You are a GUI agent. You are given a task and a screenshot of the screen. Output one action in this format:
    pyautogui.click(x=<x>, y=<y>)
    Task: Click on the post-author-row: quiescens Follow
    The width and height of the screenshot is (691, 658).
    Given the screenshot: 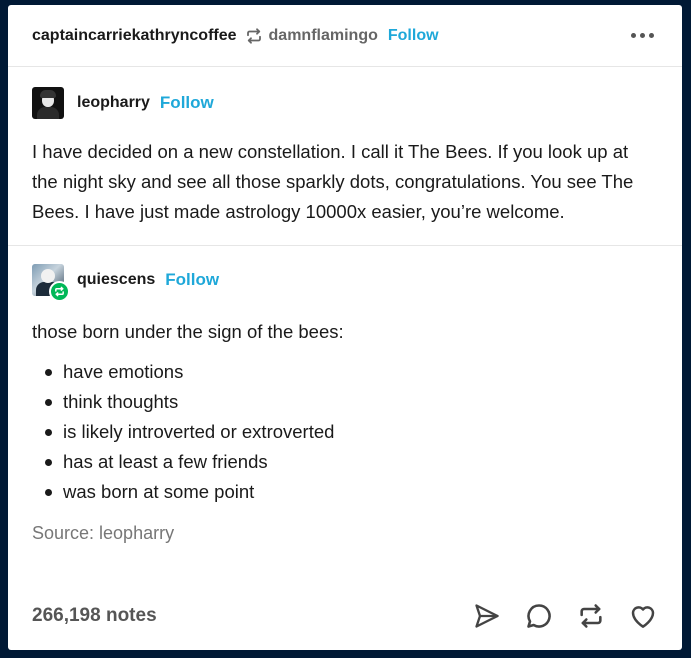 What is the action you would take?
    pyautogui.click(x=345, y=283)
    